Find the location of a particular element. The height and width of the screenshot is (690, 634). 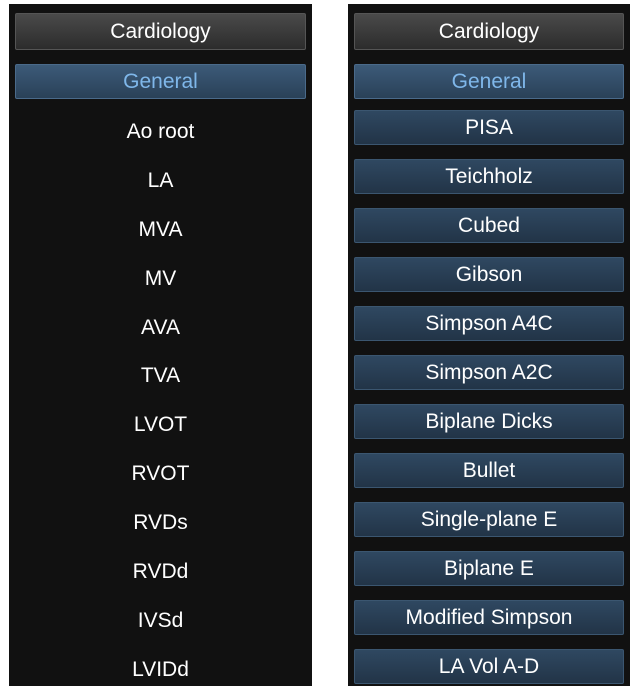

simpson-a2c-button: Simpson A2C is located at coordinates (489, 372).